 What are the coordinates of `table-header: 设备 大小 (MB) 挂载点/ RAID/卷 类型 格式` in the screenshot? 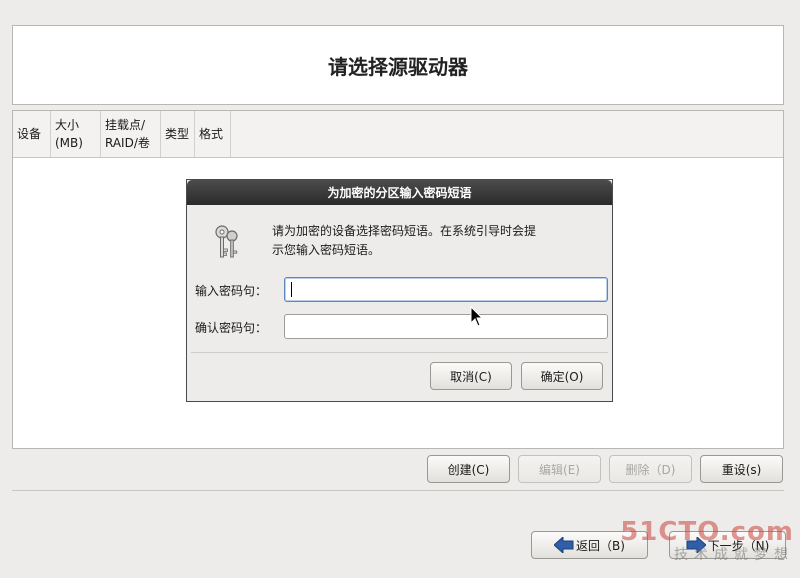 It's located at (398, 134).